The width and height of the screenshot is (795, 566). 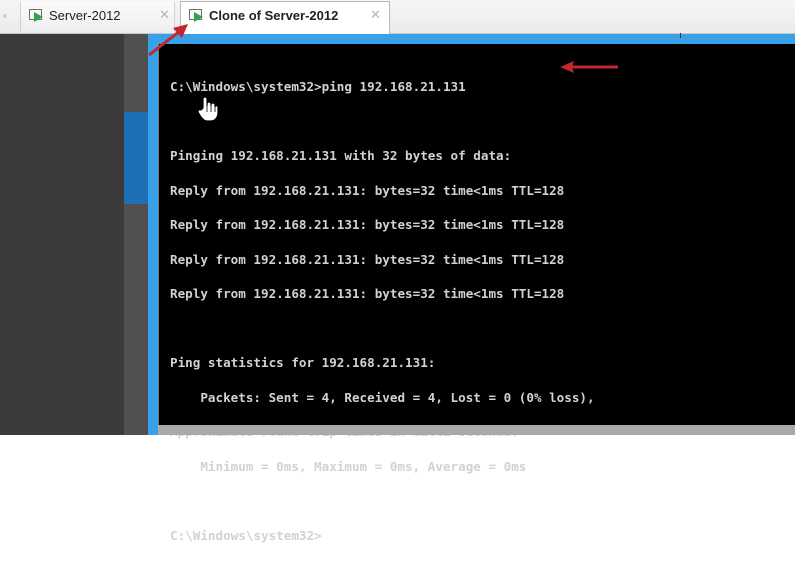 I want to click on guest-desktop-border-left, so click(x=153, y=234).